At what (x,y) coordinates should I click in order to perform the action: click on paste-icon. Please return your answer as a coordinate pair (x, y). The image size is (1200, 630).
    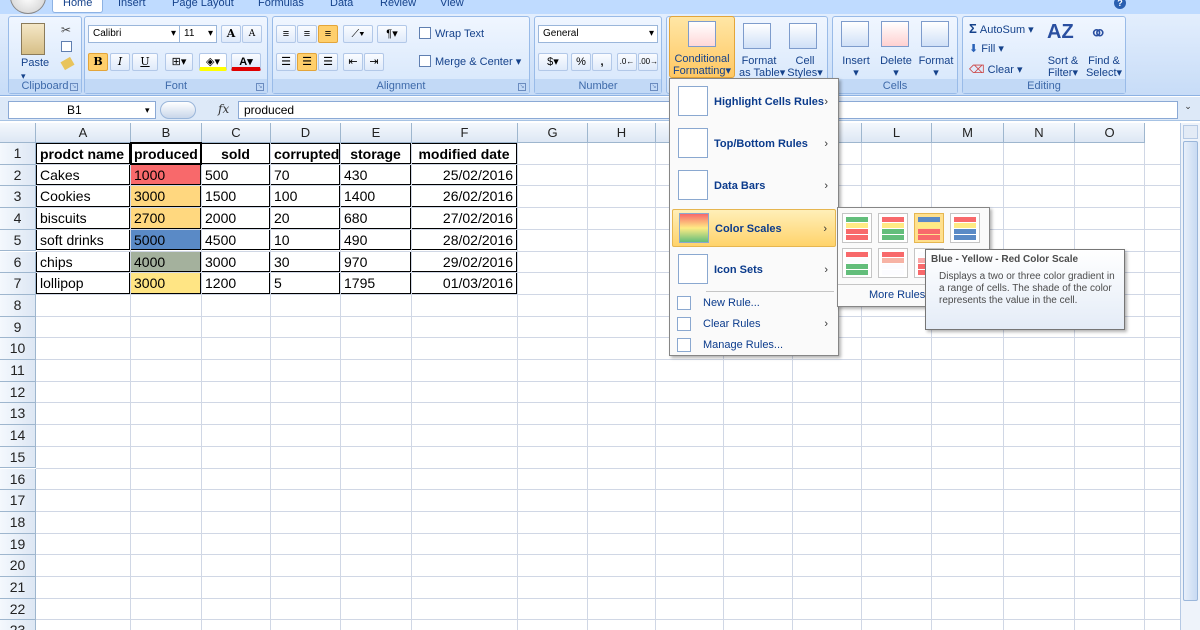
    Looking at the image, I should click on (33, 39).